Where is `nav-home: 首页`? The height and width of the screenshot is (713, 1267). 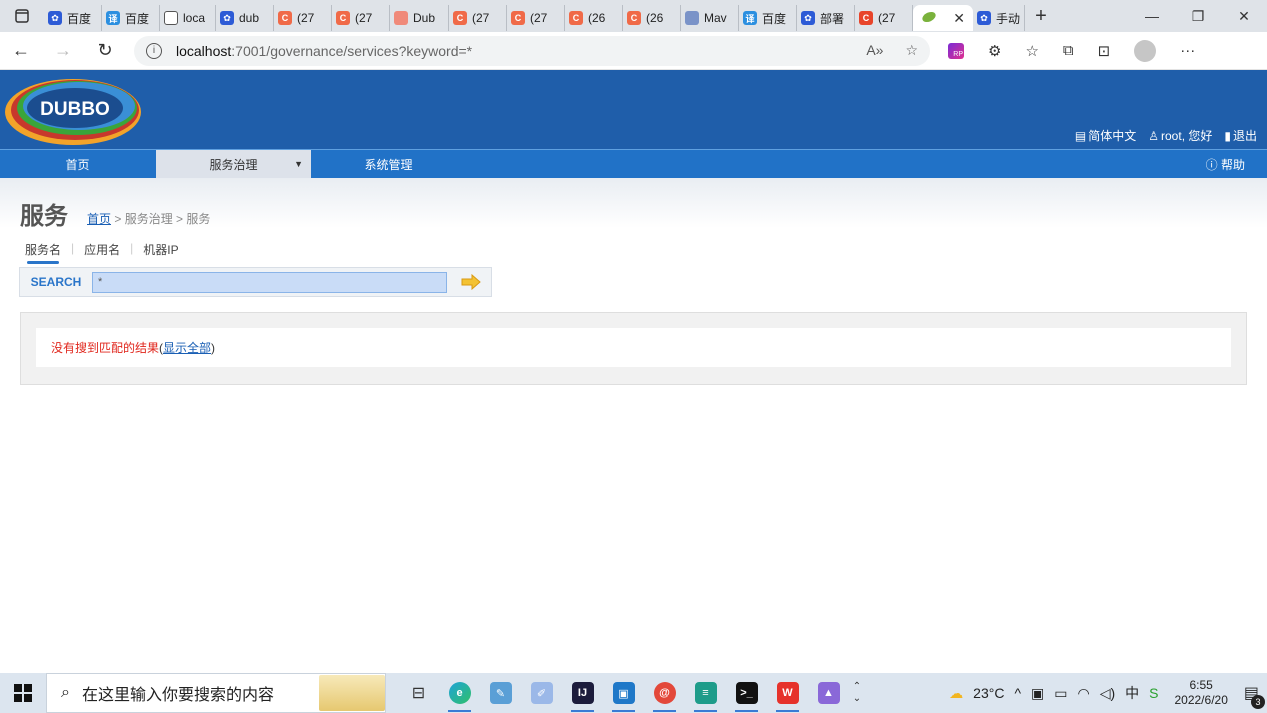 nav-home: 首页 is located at coordinates (77, 164).